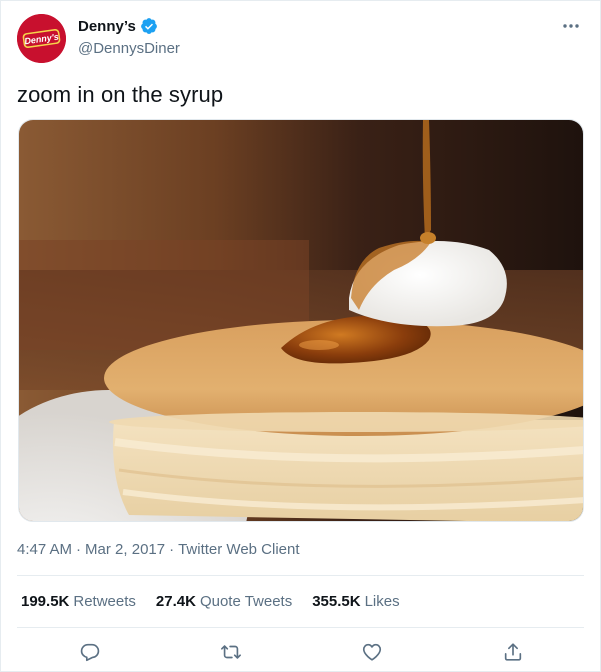 Image resolution: width=601 pixels, height=672 pixels. Describe the element at coordinates (104, 601) in the screenshot. I see `retweets-label: Retweets` at that location.